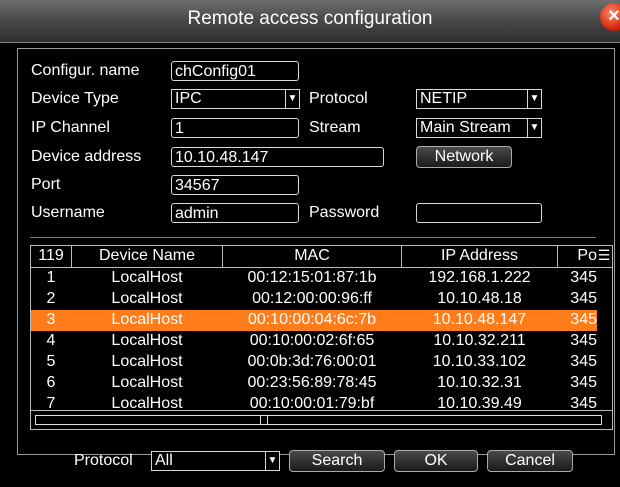  I want to click on protocol-label: Protocol, so click(338, 98).